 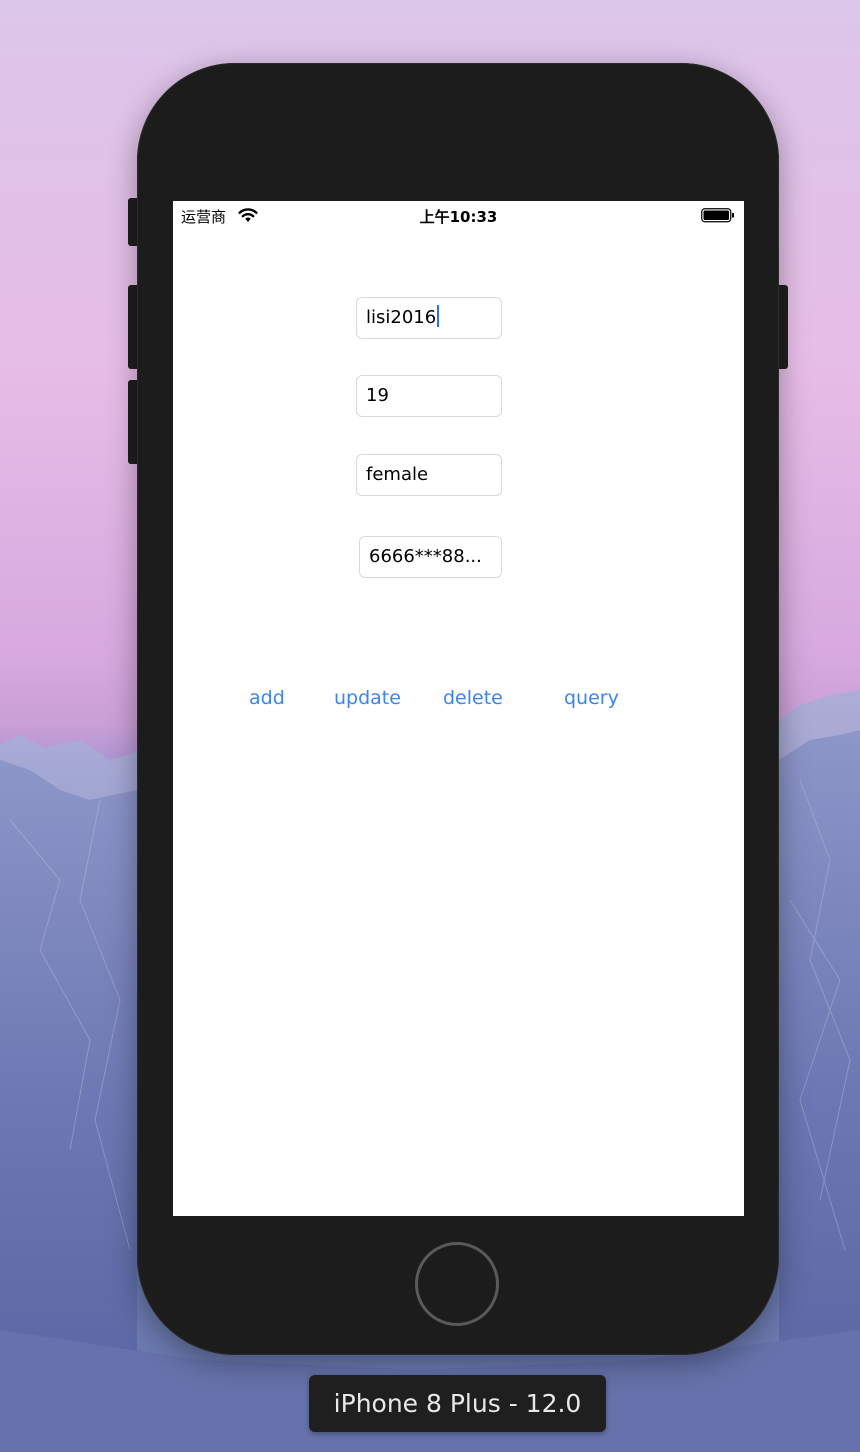 What do you see at coordinates (473, 698) in the screenshot?
I see `delete-button: delete` at bounding box center [473, 698].